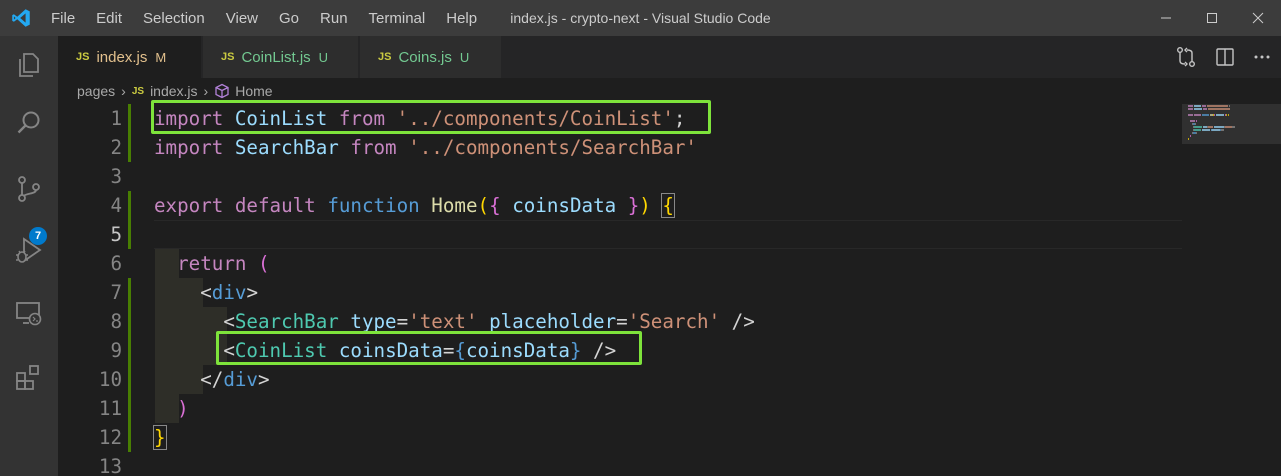 The height and width of the screenshot is (476, 1281). I want to click on more-actions-button, so click(1262, 57).